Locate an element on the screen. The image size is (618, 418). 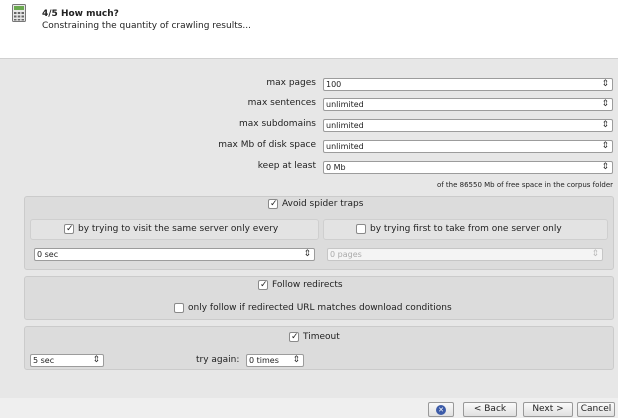
timeout-spinbox: 5 sec ⇕ is located at coordinates (67, 360).